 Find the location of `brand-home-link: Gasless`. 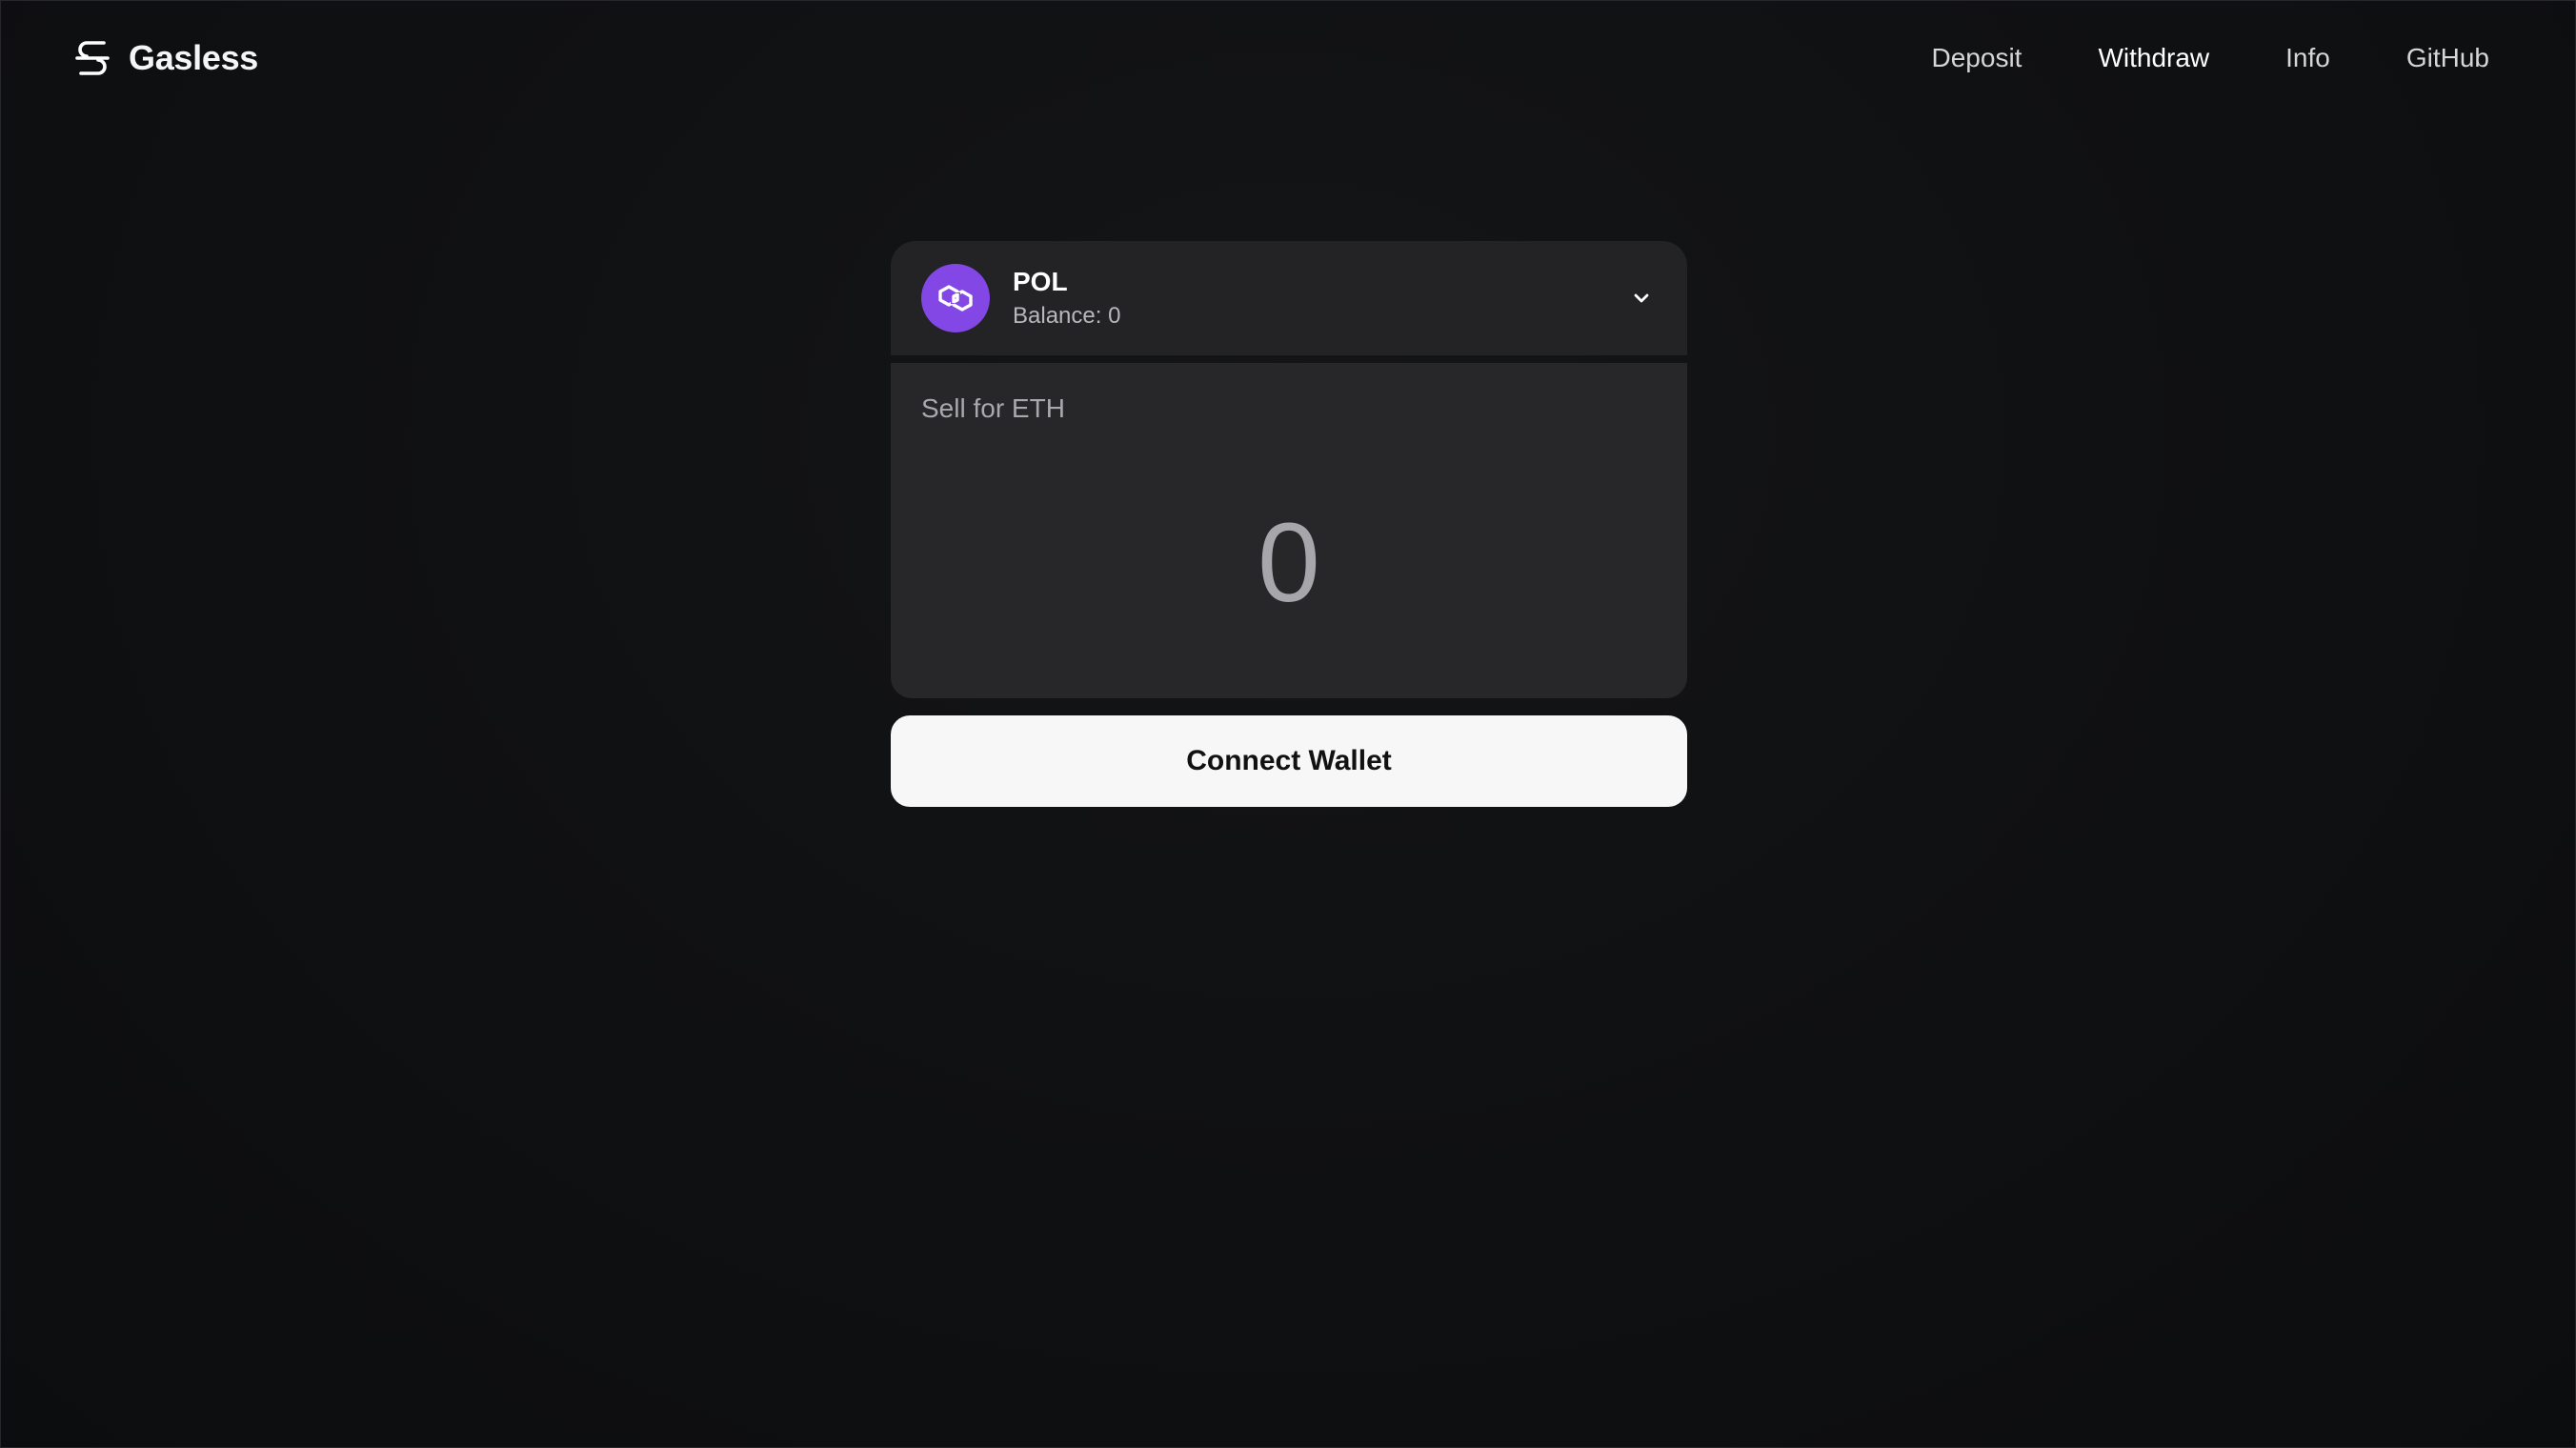

brand-home-link: Gasless is located at coordinates (165, 58).